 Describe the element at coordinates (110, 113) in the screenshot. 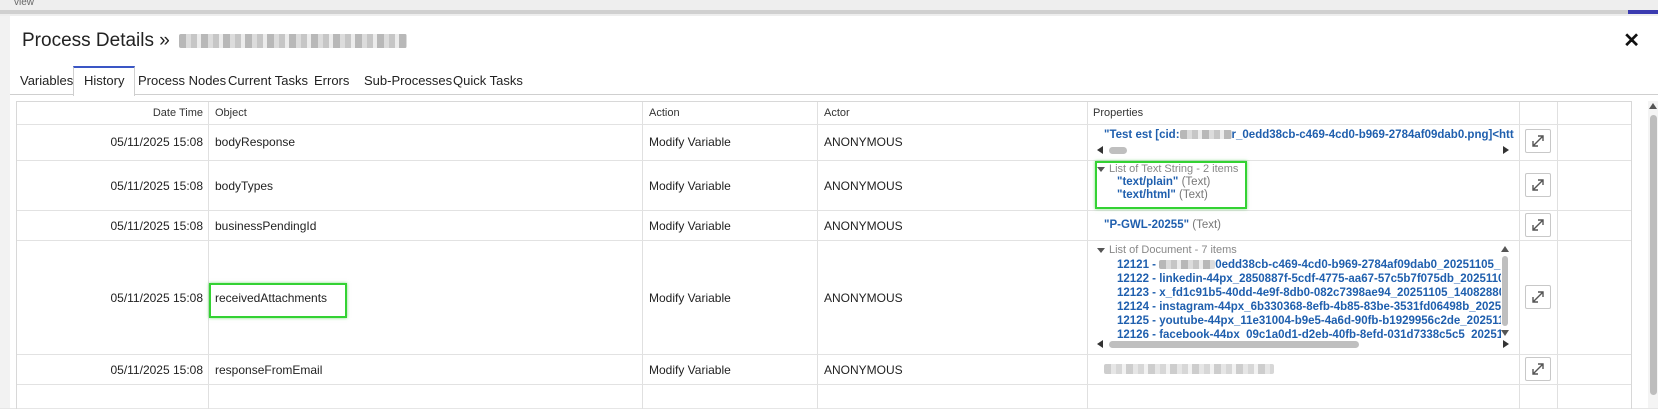

I see `header-date-time: Date Time` at that location.